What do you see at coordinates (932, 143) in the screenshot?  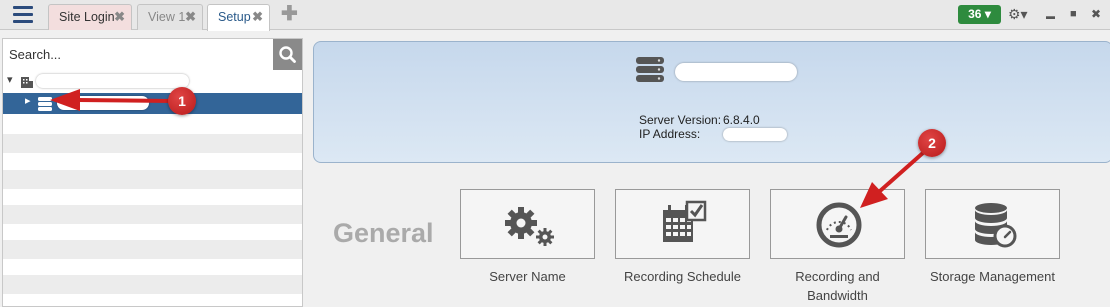 I see `callout-badge-2: 2` at bounding box center [932, 143].